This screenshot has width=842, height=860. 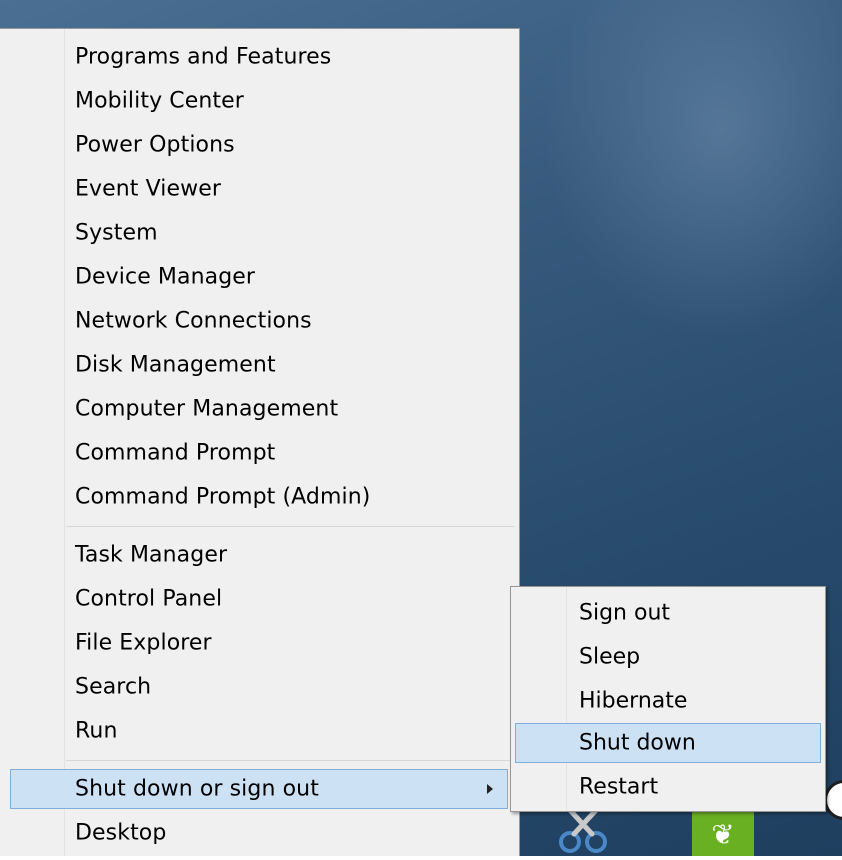 I want to click on menu-item-label: Command Prompt (Admin), so click(x=223, y=497).